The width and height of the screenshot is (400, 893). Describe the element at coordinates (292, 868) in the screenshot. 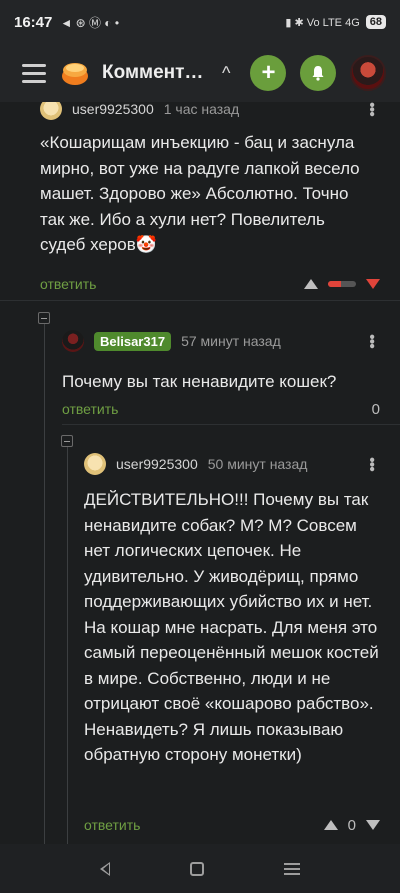

I see `recent-apps-icon` at that location.